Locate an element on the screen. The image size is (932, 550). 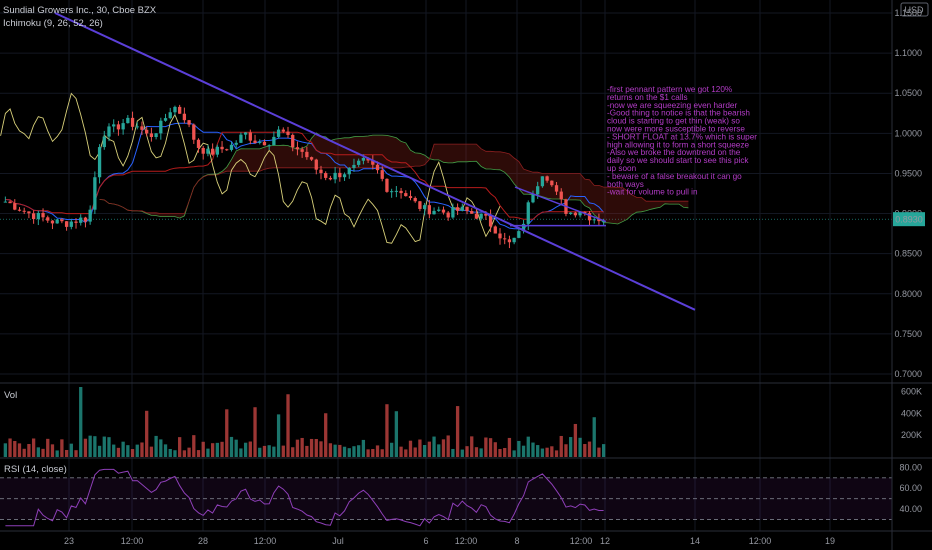
time-tick-label: 6 is located at coordinates (425, 541).